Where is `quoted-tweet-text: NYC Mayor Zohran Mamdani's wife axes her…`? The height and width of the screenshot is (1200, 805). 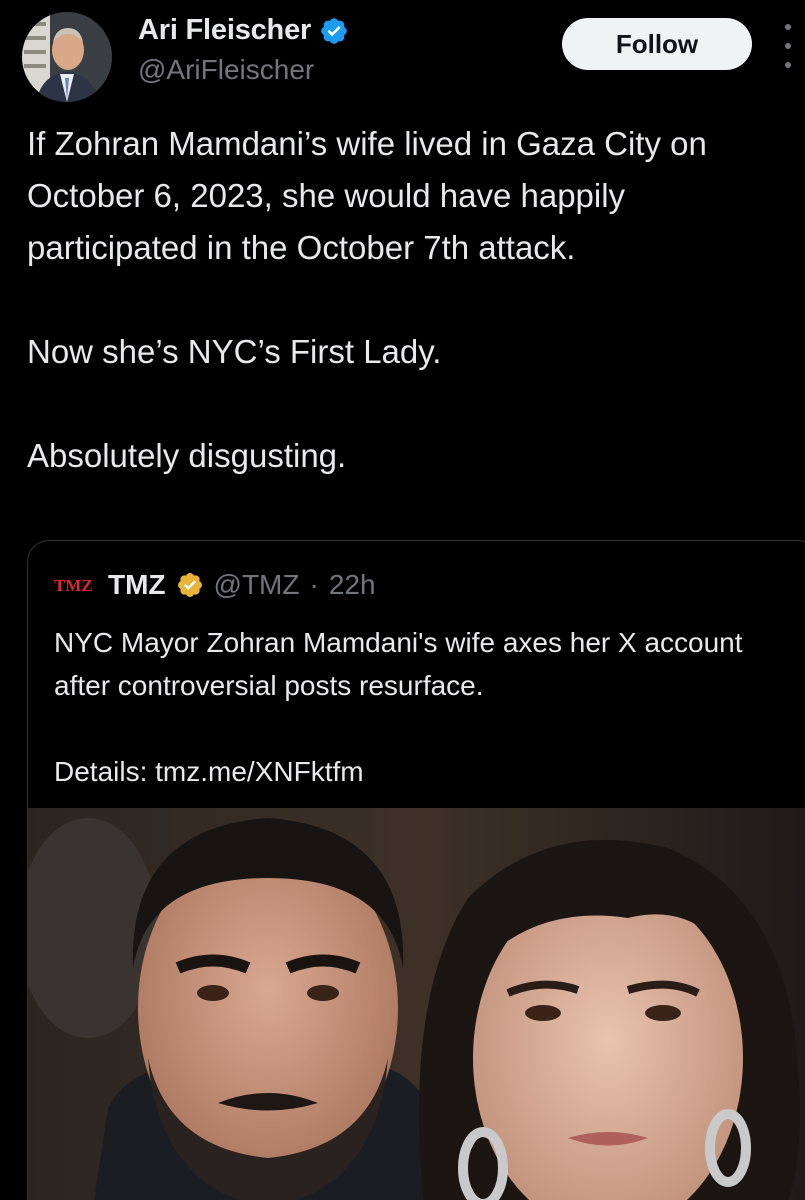 quoted-tweet-text: NYC Mayor Zohran Mamdani's wife axes her… is located at coordinates (404, 707).